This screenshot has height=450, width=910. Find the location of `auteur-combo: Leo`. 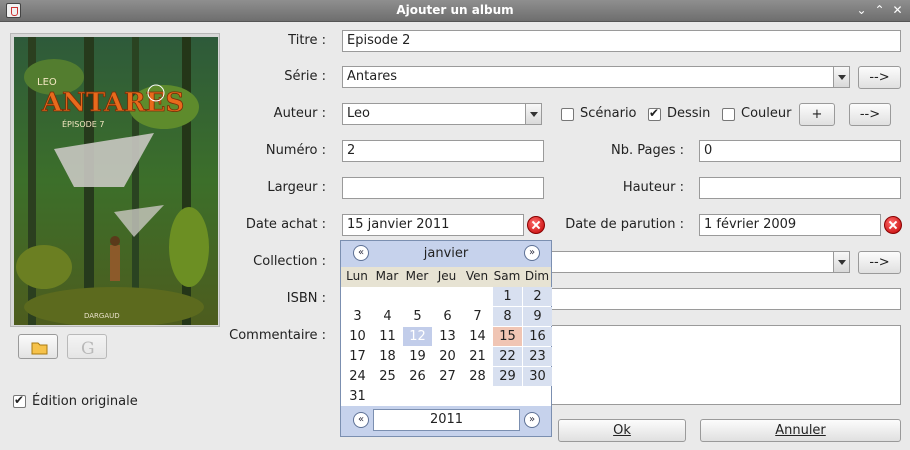

auteur-combo: Leo is located at coordinates (442, 114).